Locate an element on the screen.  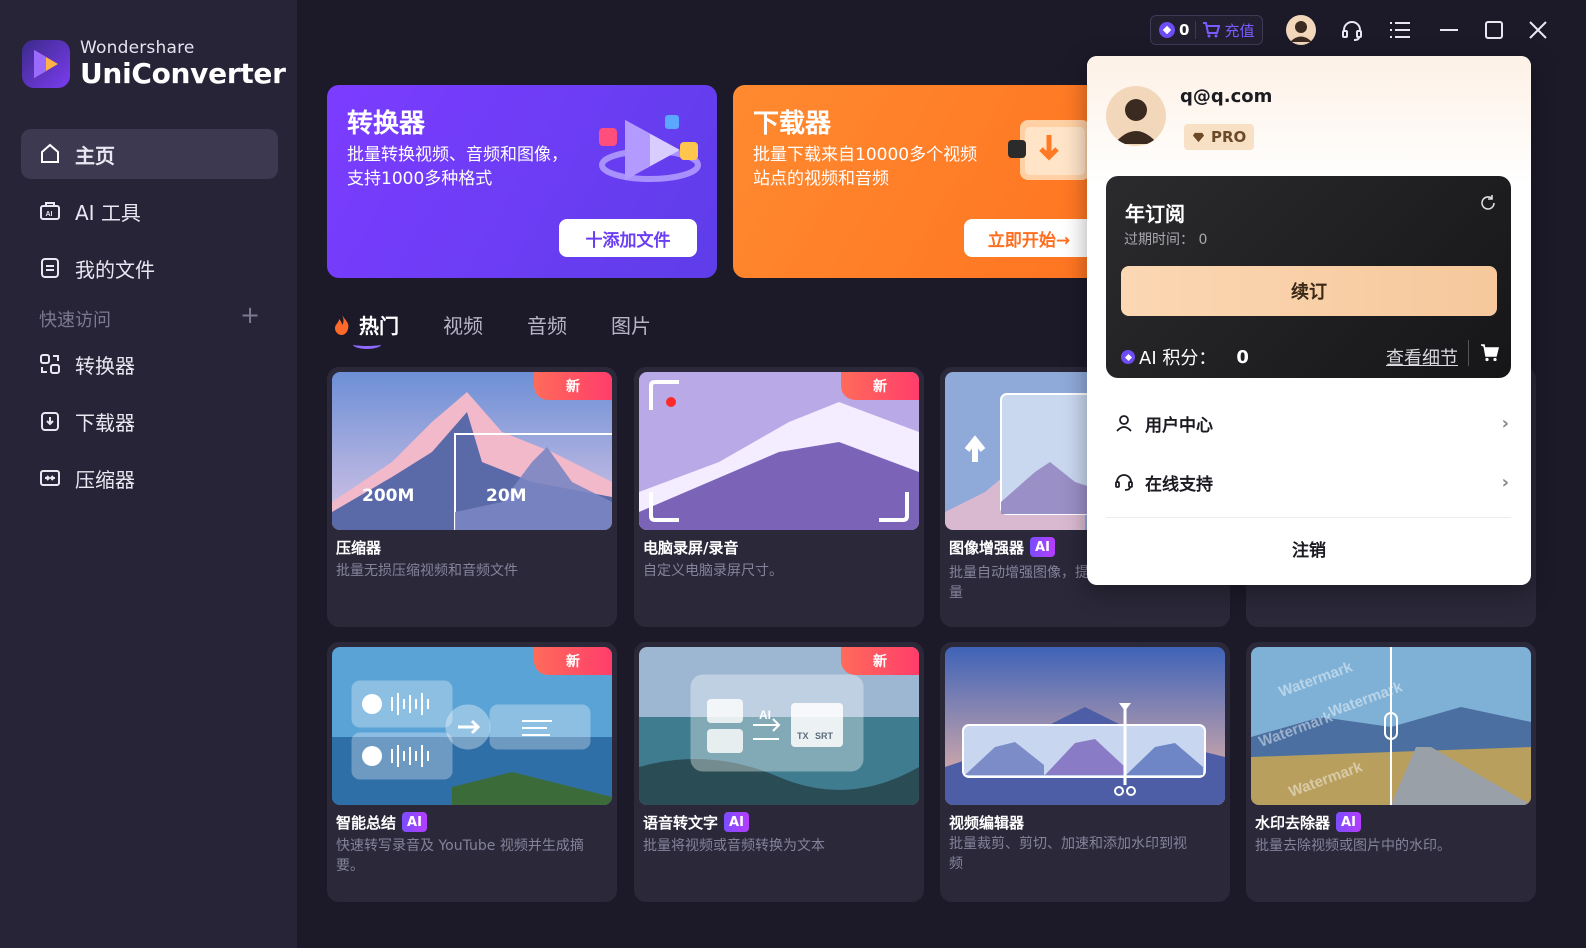
subscription-expiry: 过期时间： 0 is located at coordinates (1166, 240).